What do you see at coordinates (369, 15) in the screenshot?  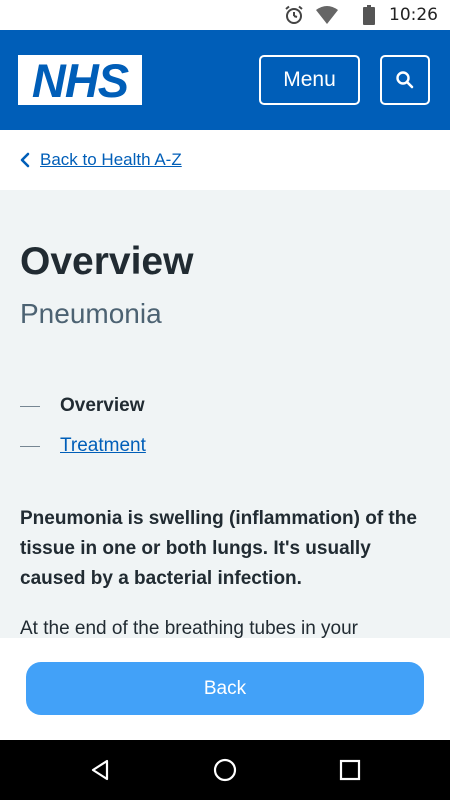 I see `battery-icon` at bounding box center [369, 15].